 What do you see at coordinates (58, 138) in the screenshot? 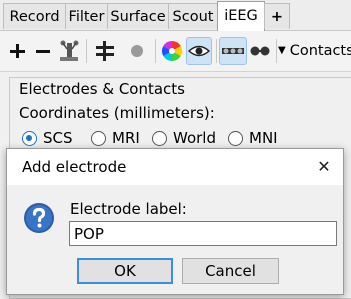
I see `radio-scs-label: SCS` at bounding box center [58, 138].